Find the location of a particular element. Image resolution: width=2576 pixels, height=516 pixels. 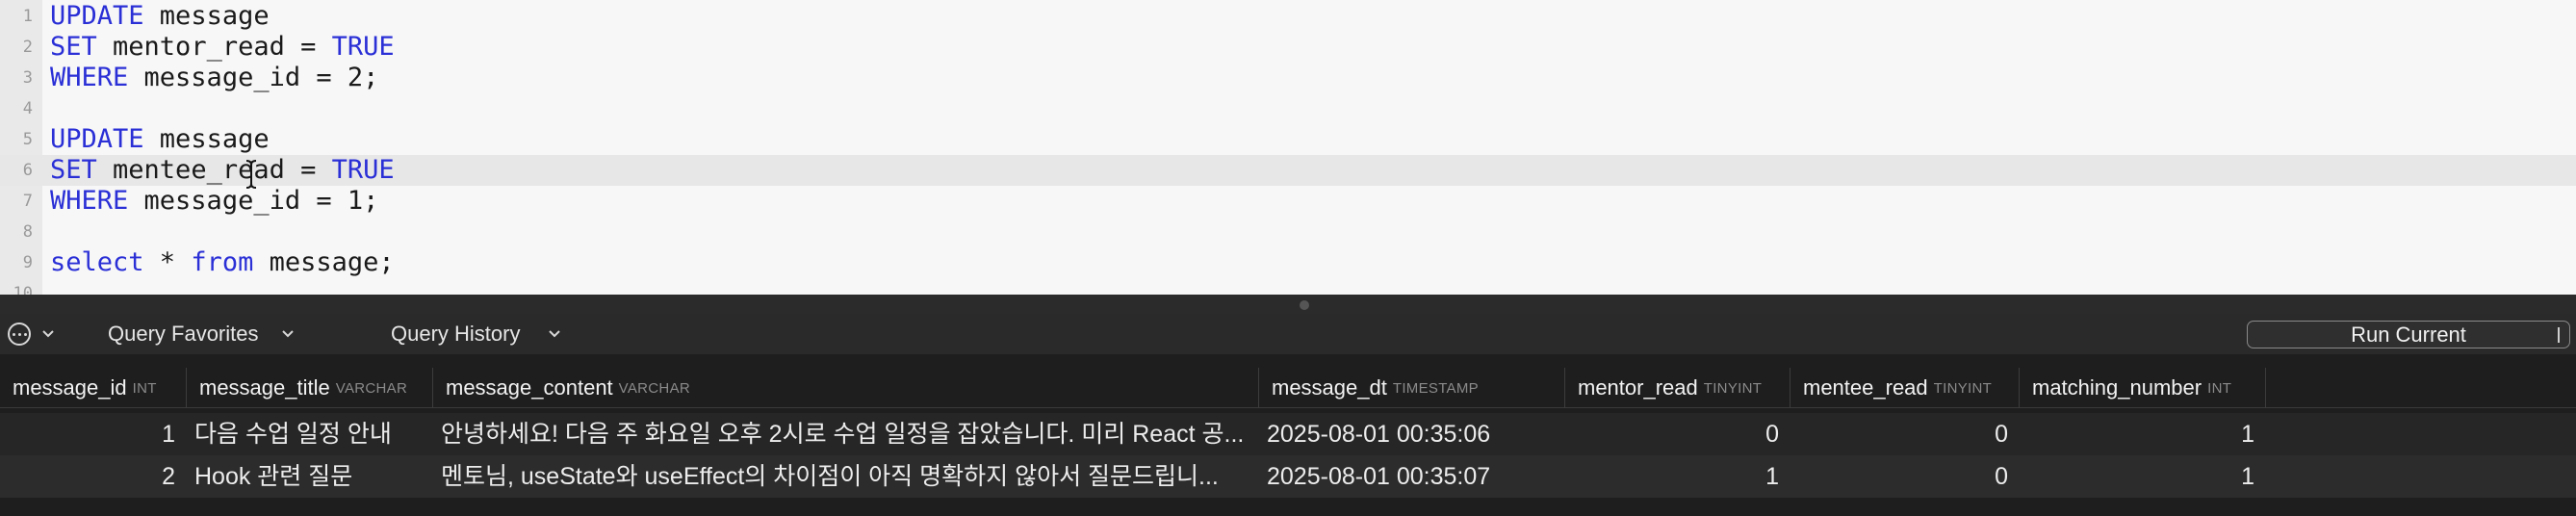

column-name: mentor_read is located at coordinates (1638, 388).